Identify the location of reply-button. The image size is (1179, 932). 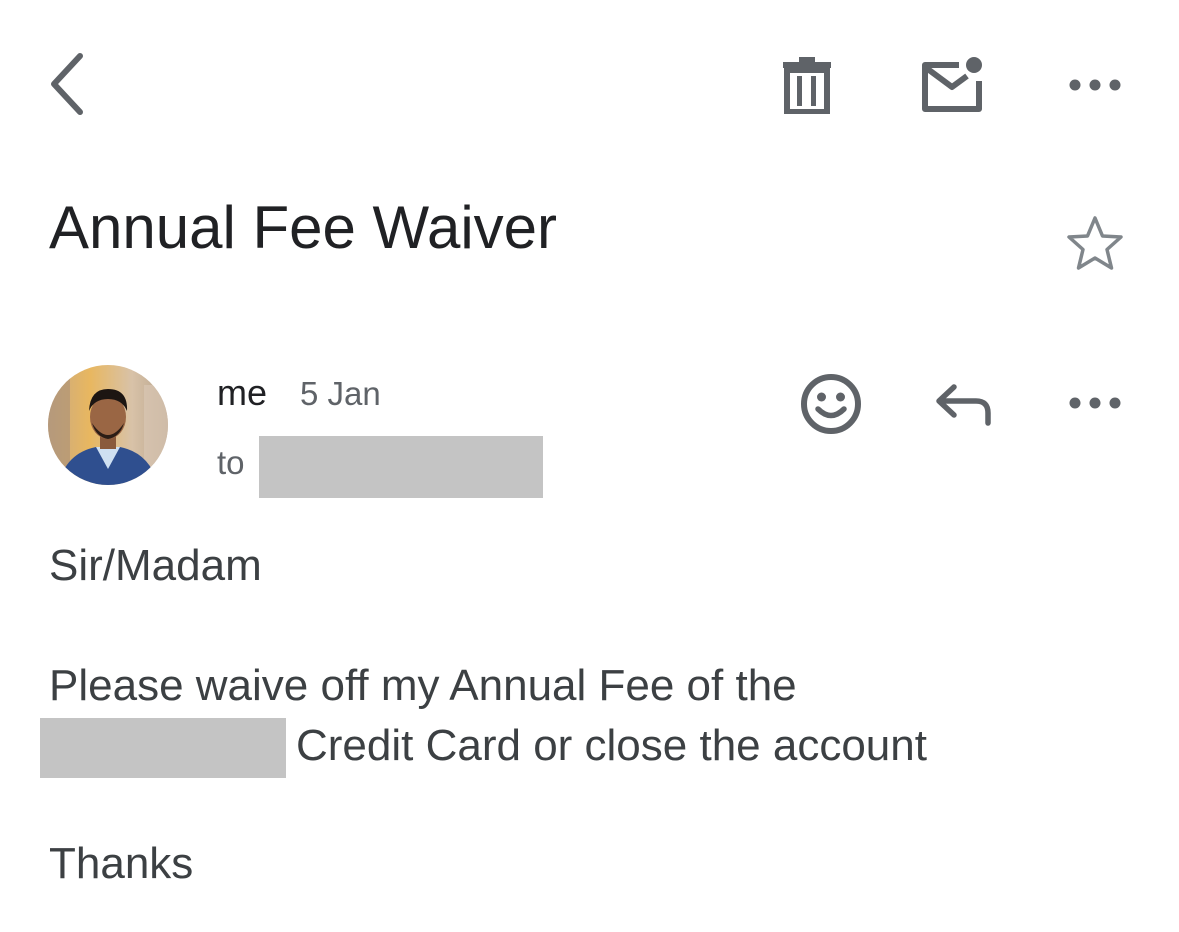
(964, 404).